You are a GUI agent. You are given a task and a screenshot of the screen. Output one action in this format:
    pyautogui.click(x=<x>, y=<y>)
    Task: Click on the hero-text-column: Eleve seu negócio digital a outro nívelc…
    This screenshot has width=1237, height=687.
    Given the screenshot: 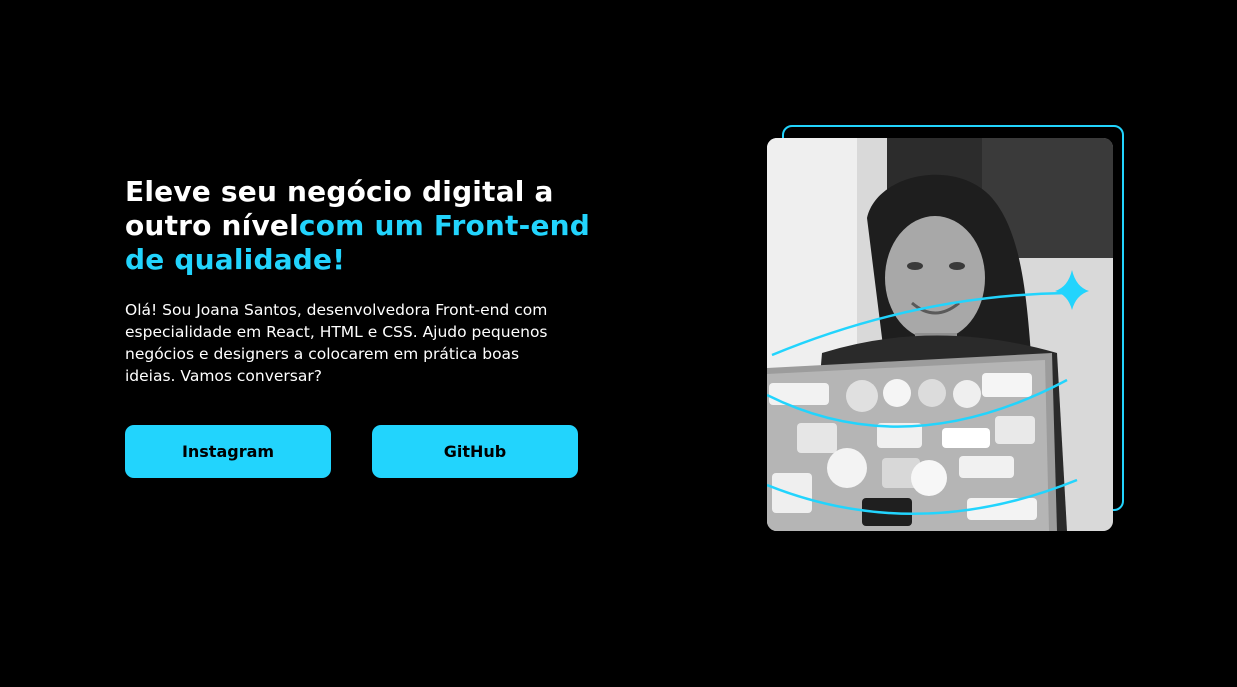 What is the action you would take?
    pyautogui.click(x=360, y=281)
    